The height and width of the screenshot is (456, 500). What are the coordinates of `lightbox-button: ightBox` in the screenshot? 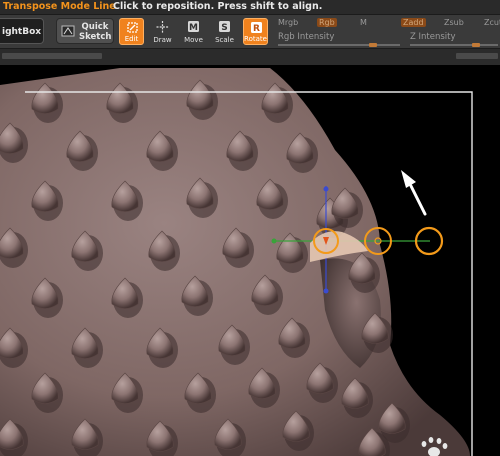 It's located at (22, 31).